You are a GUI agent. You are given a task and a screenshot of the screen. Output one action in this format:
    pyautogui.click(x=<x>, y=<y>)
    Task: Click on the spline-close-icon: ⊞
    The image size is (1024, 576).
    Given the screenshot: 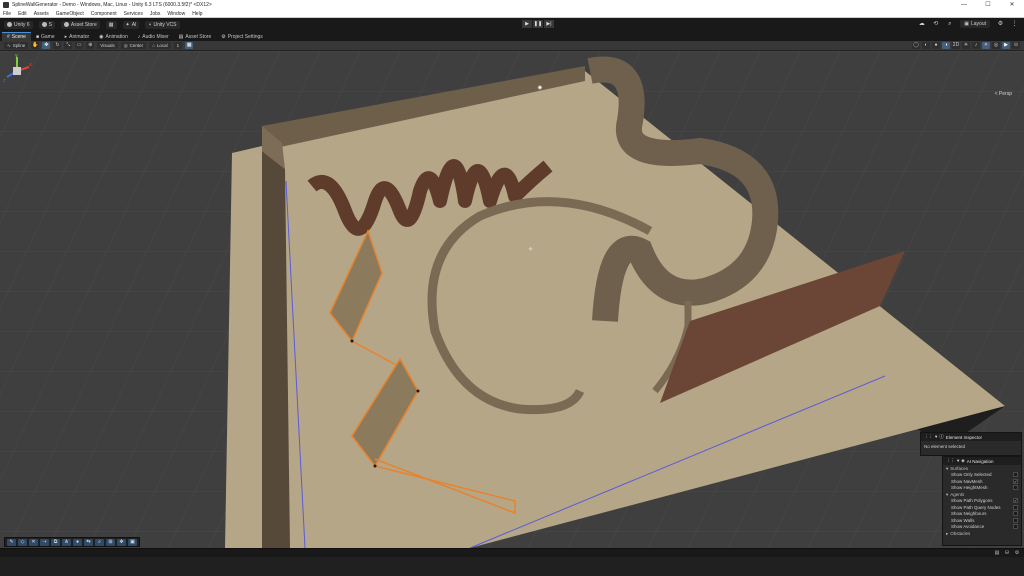 What is the action you would take?
    pyautogui.click(x=110, y=542)
    